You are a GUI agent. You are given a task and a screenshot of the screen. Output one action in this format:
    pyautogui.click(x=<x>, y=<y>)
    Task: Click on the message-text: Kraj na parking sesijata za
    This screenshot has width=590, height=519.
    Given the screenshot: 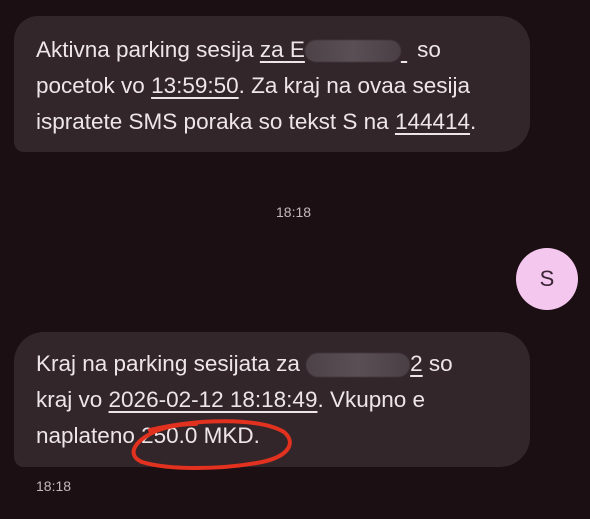 What is the action you would take?
    pyautogui.click(x=171, y=363)
    